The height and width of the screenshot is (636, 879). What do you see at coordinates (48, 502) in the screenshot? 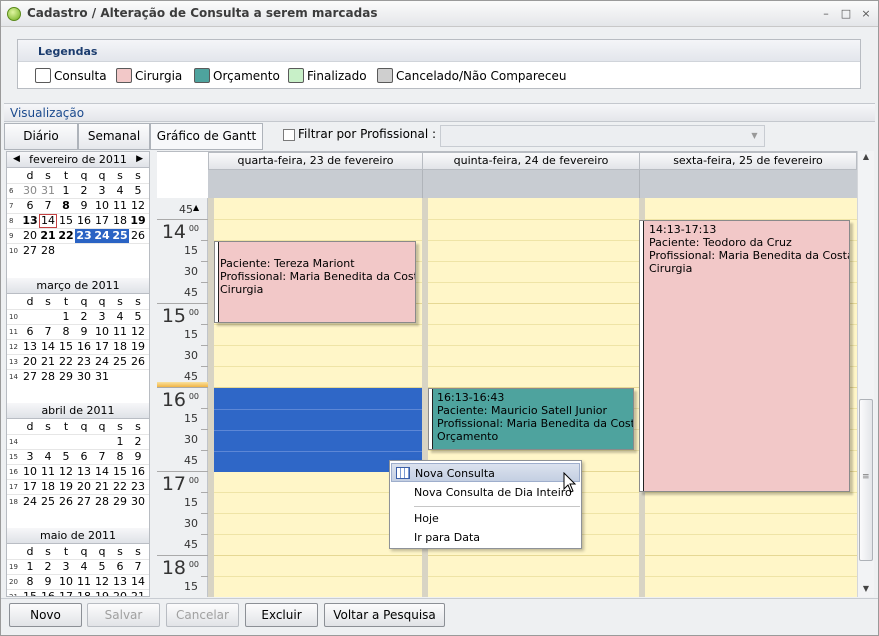
I see `day-cell: 25` at bounding box center [48, 502].